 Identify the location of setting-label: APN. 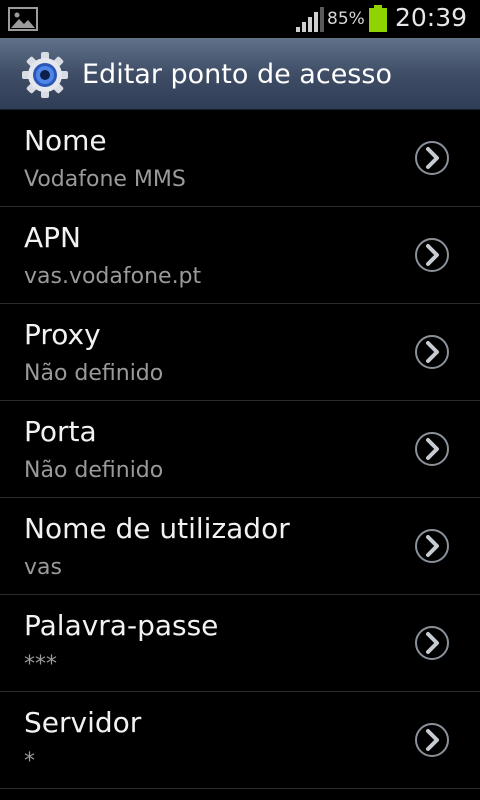
(52, 237).